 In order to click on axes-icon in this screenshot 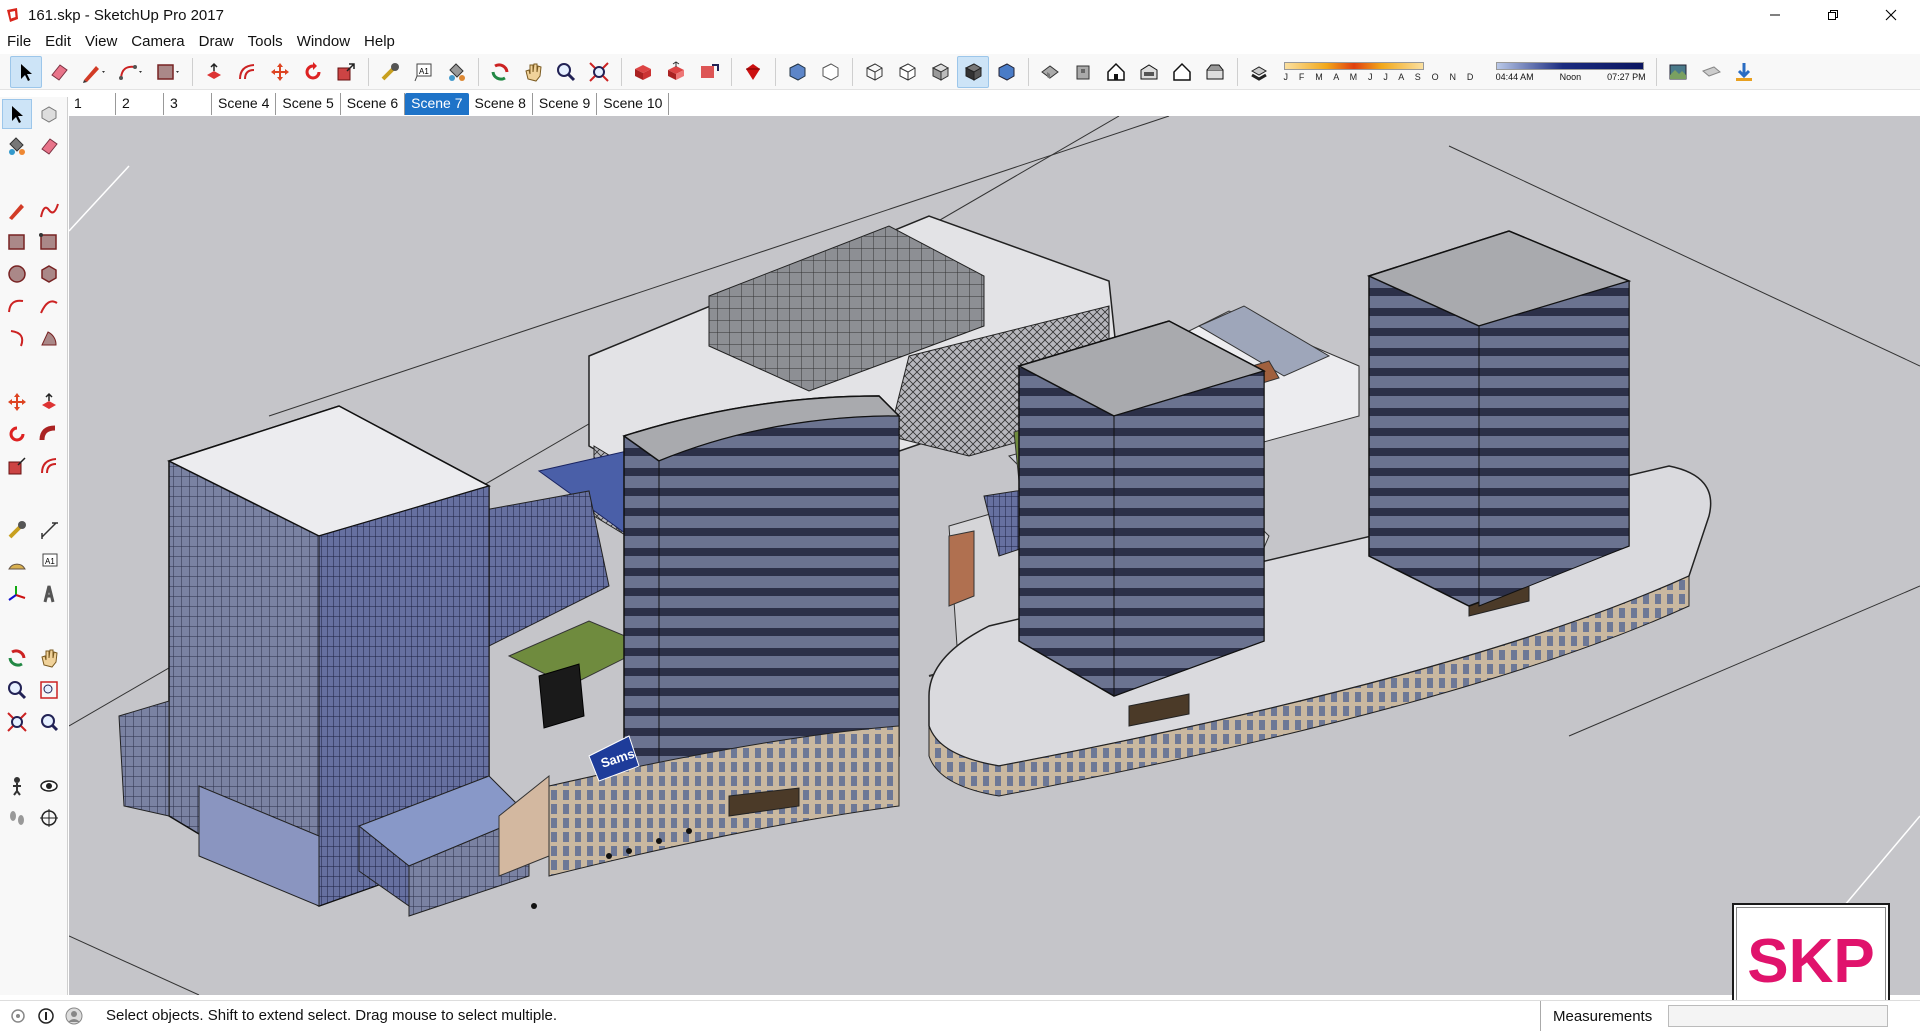, I will do `click(17, 594)`.